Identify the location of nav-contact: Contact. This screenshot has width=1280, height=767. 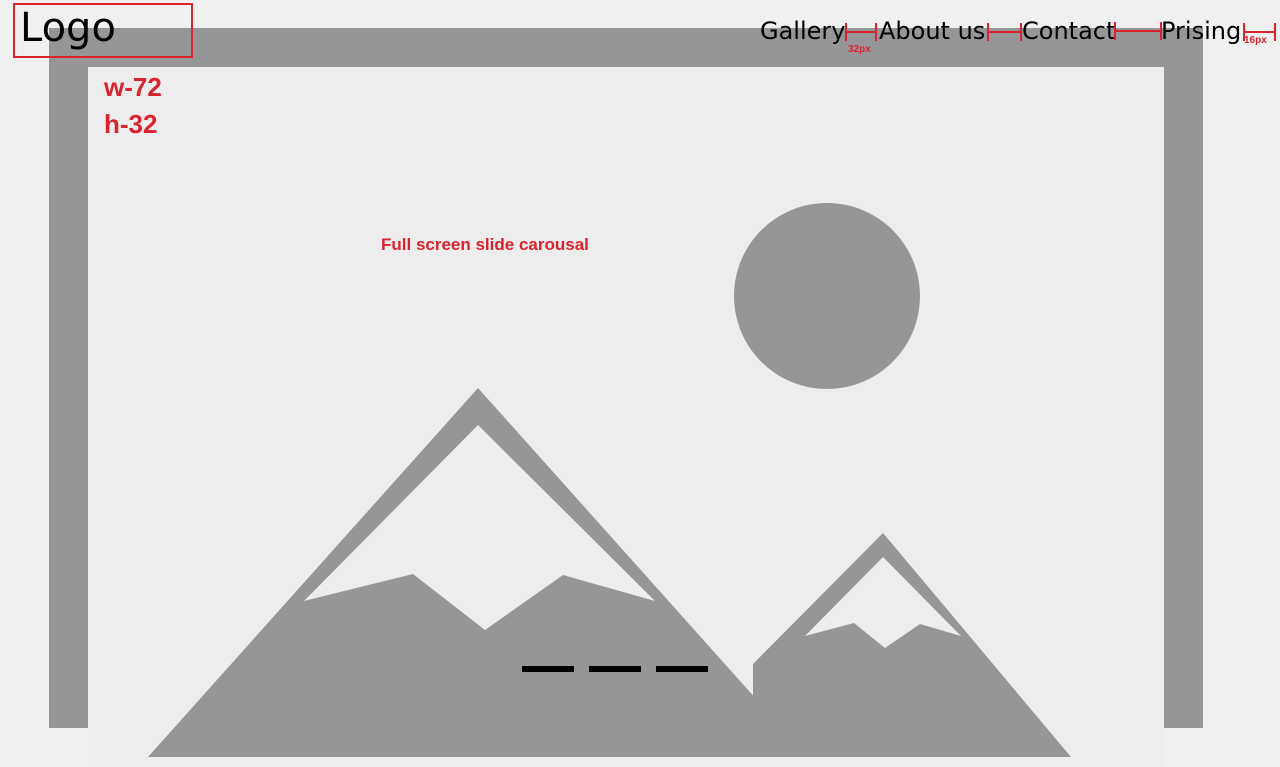
(1068, 31).